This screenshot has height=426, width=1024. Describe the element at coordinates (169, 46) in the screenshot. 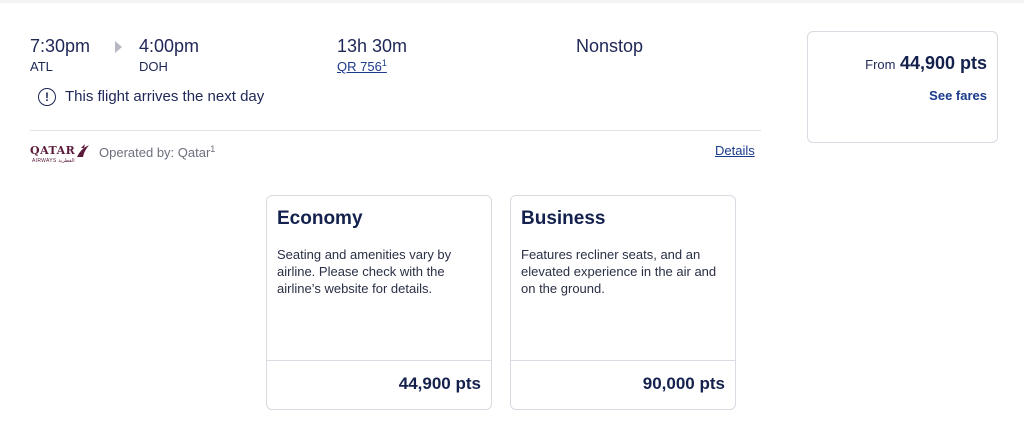

I see `arrive-time: 4:00pm` at that location.